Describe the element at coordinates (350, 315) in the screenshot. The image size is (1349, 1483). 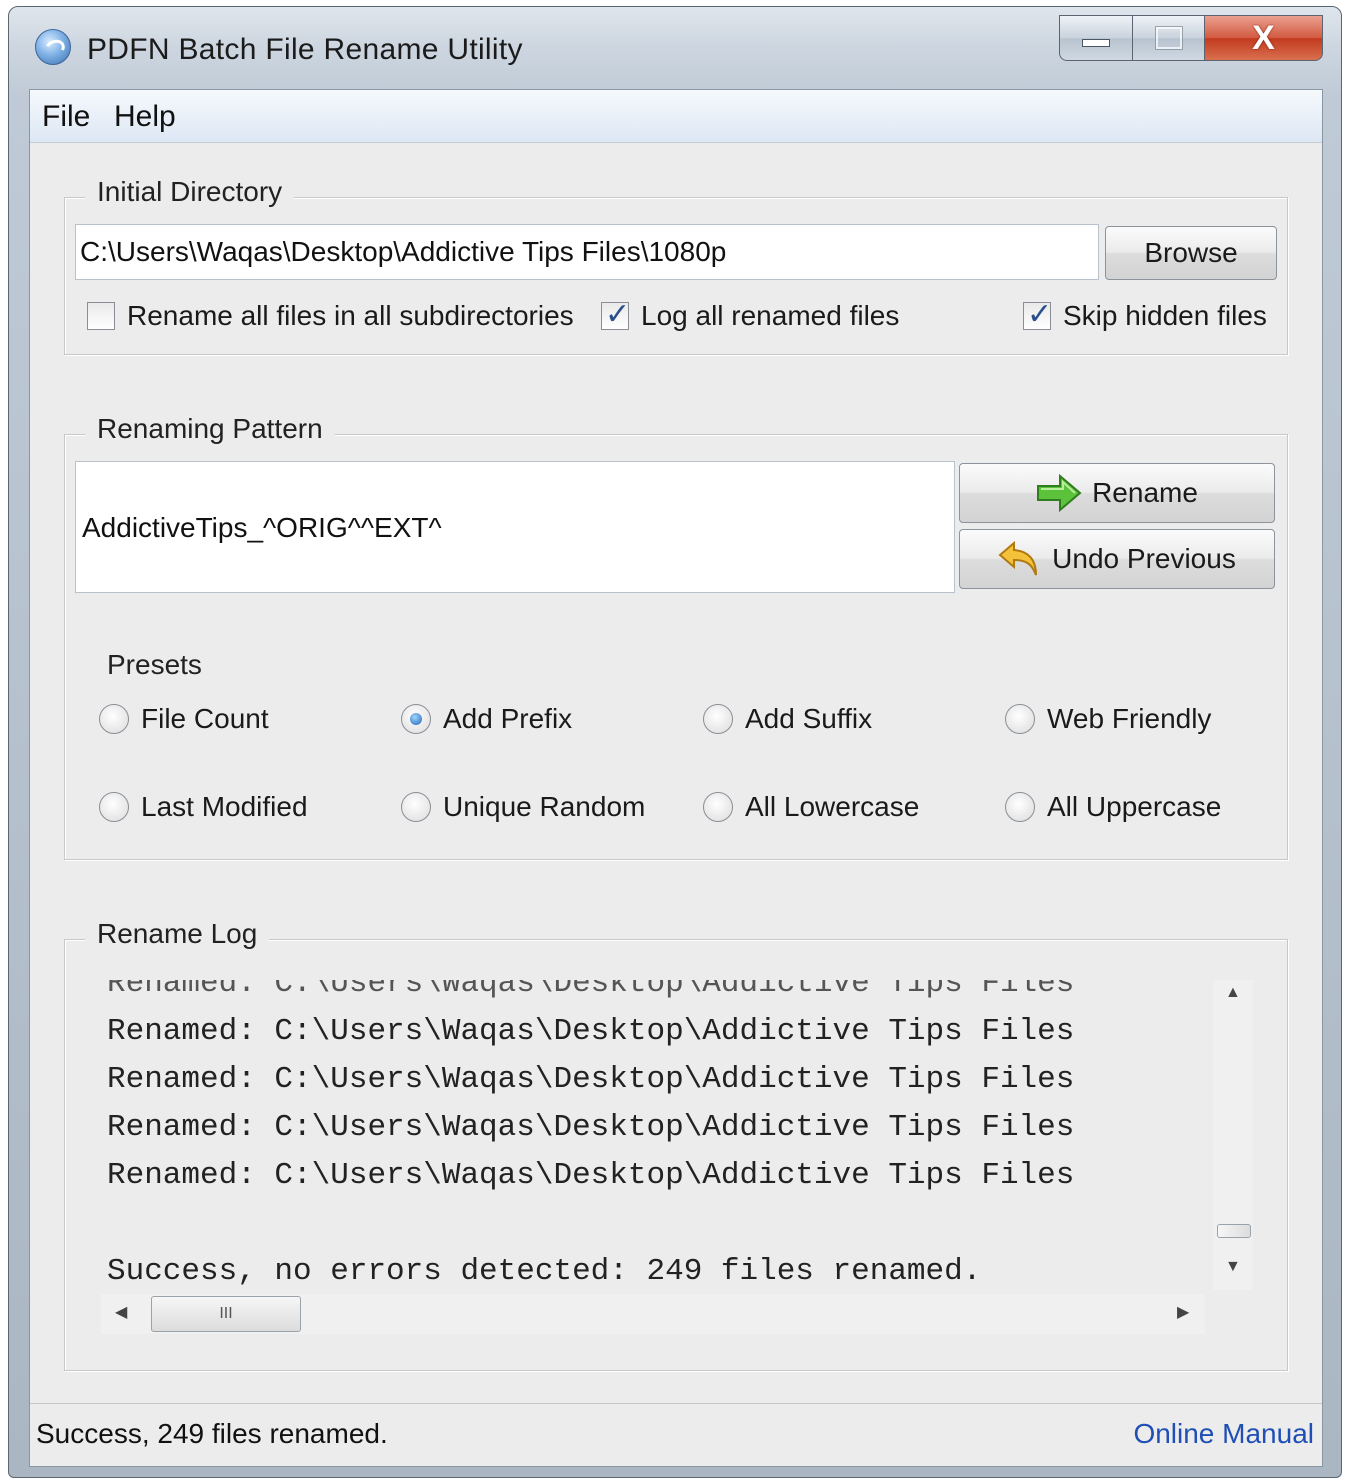
I see `subdirectories-checkbox-label: Rename all files in all subdirectories` at that location.